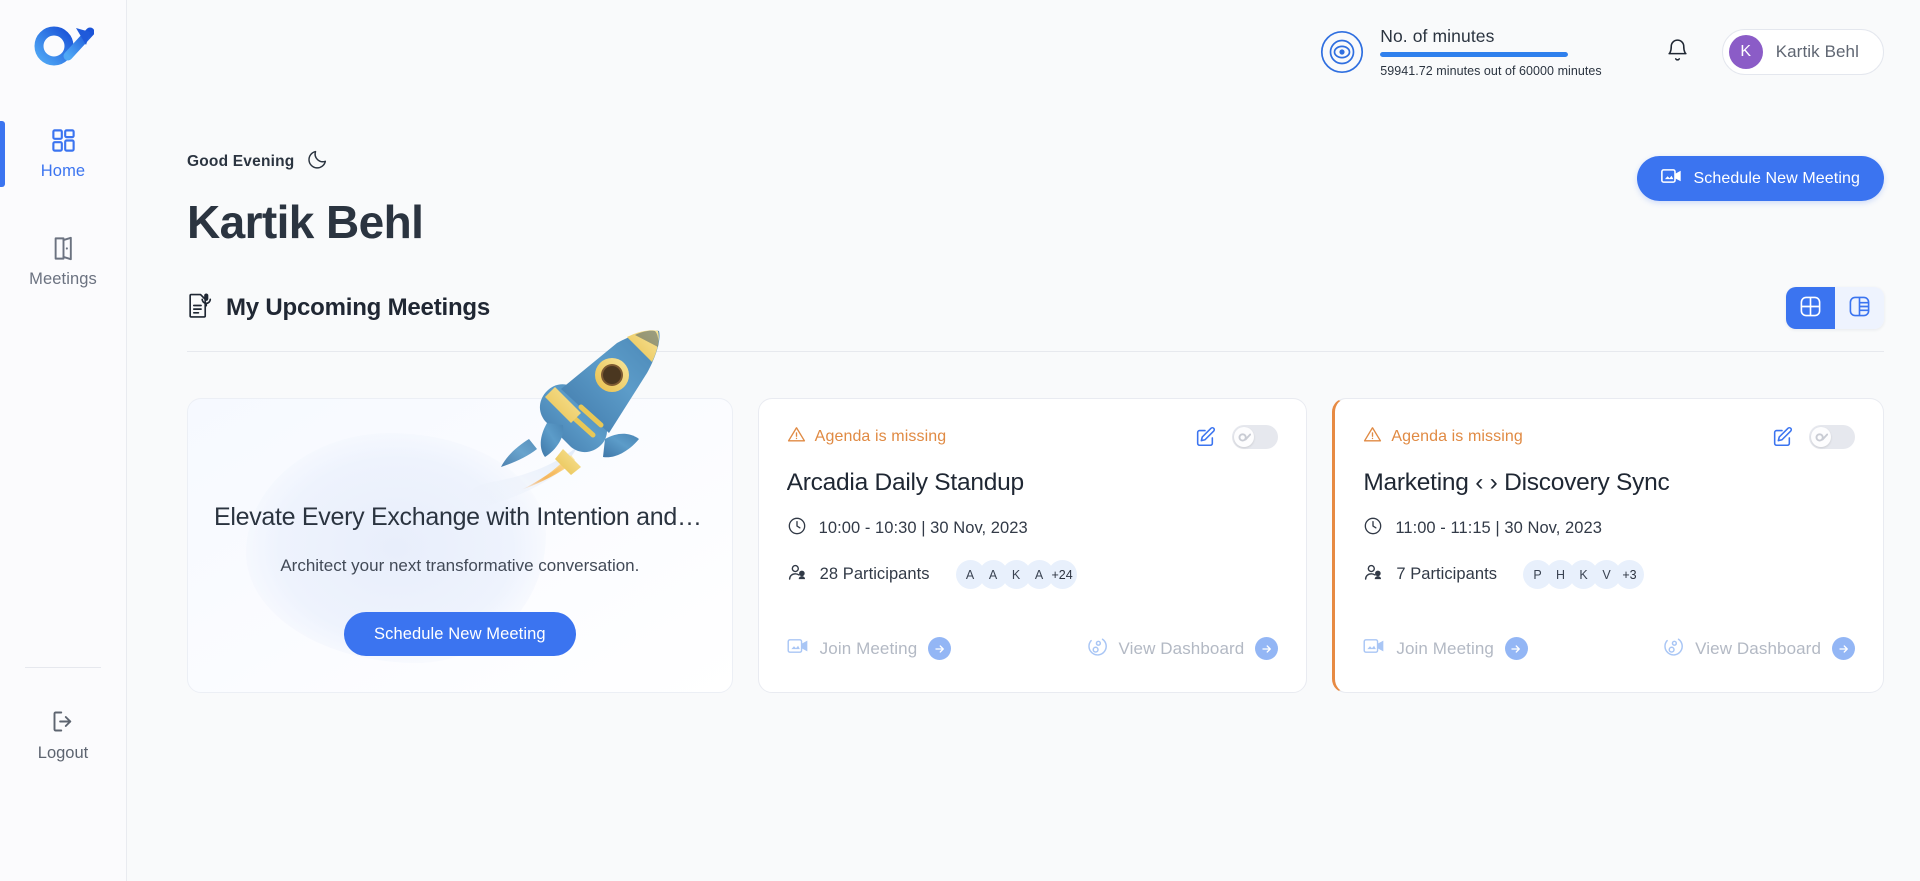  Describe the element at coordinates (63, 208) in the screenshot. I see `sidebar-nav: Home Meetings` at that location.